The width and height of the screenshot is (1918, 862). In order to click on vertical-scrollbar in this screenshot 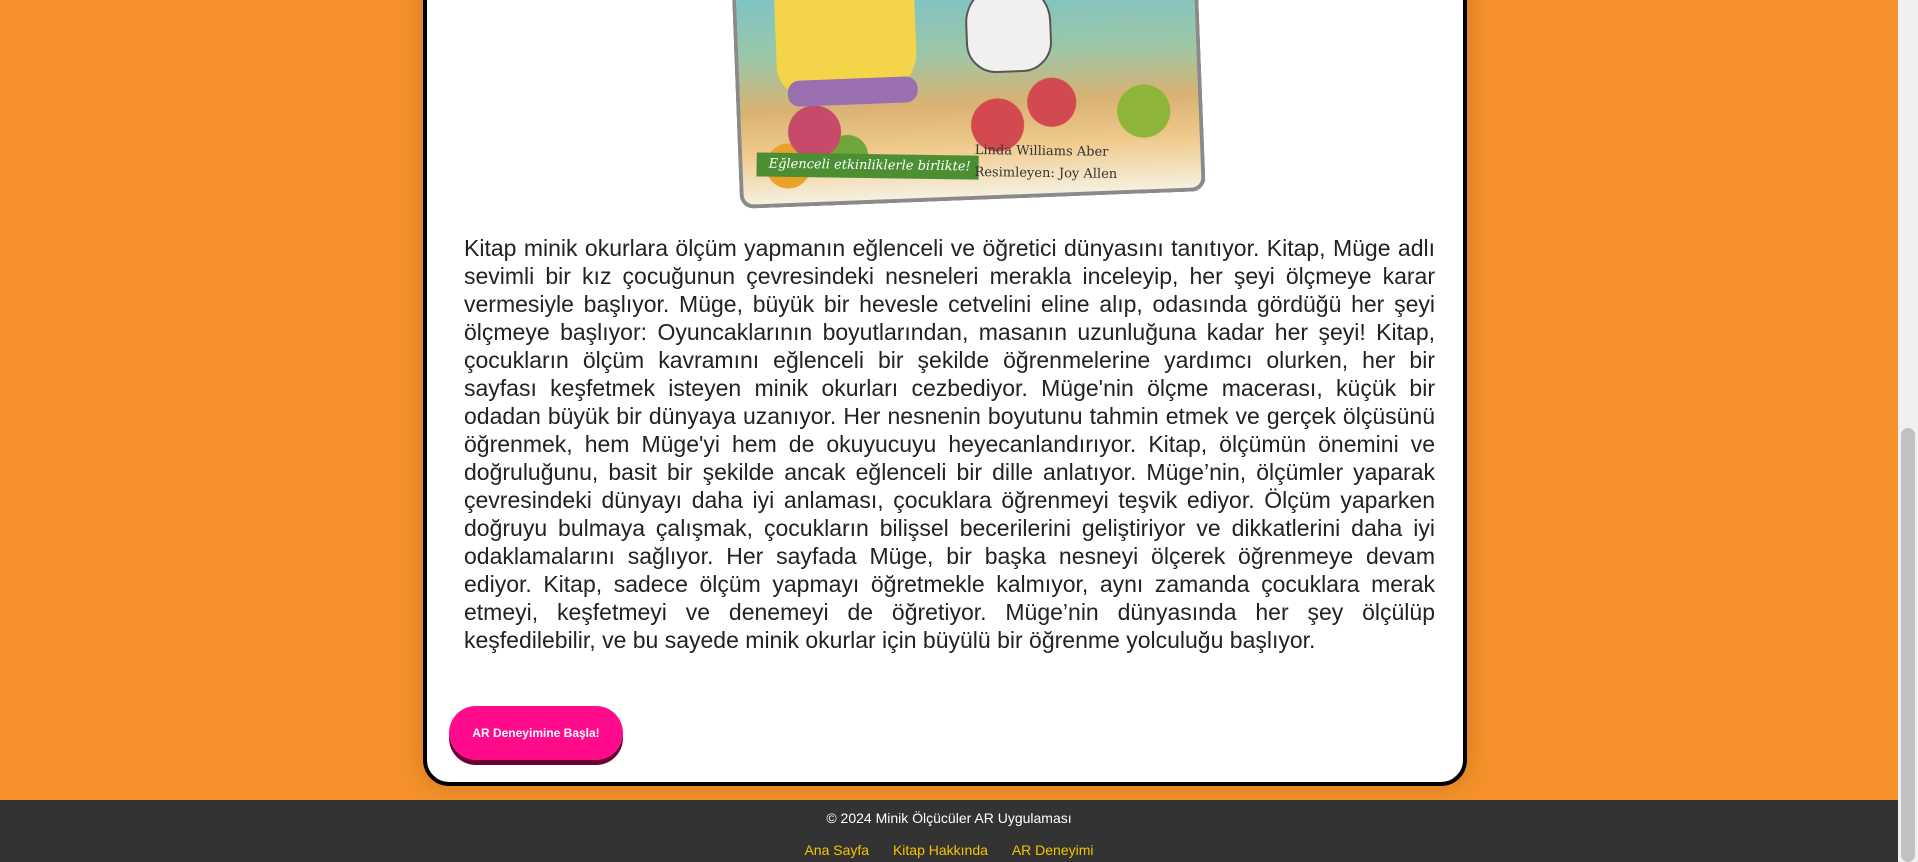, I will do `click(1908, 431)`.